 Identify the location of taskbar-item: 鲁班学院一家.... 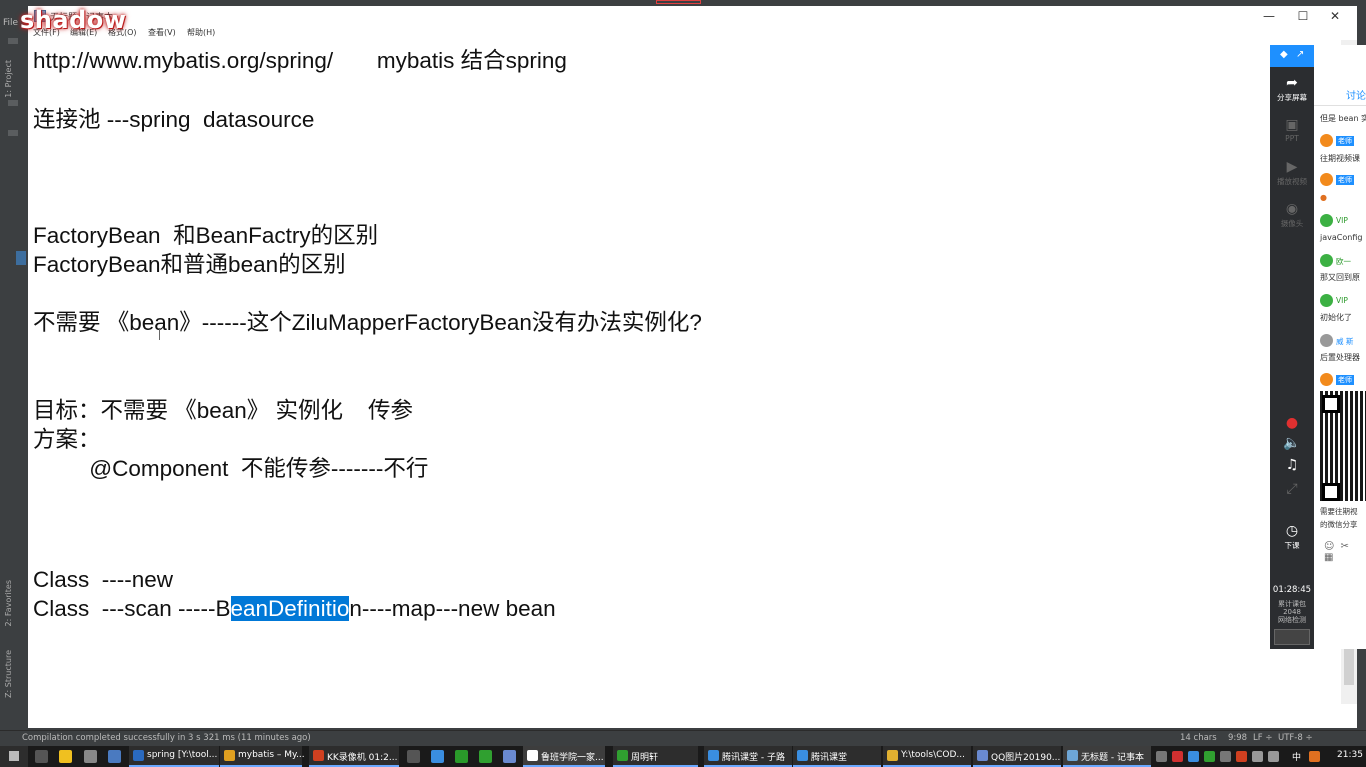
(564, 756).